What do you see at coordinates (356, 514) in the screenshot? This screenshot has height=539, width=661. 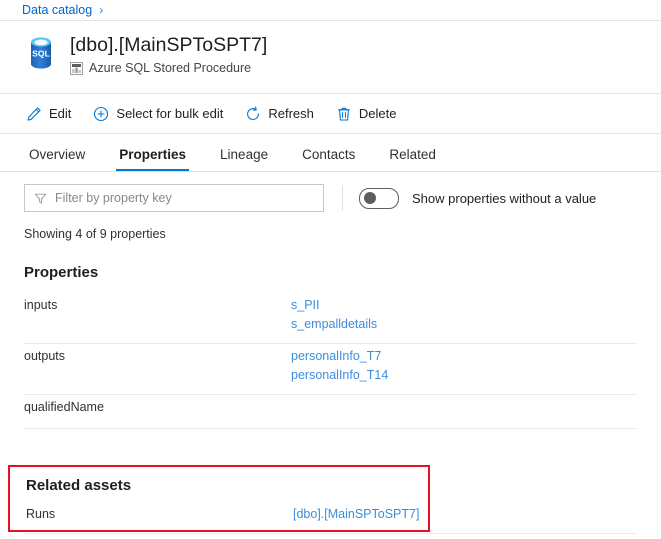 I see `related-asset-link: [dbo].[MainSPToSPT7]` at bounding box center [356, 514].